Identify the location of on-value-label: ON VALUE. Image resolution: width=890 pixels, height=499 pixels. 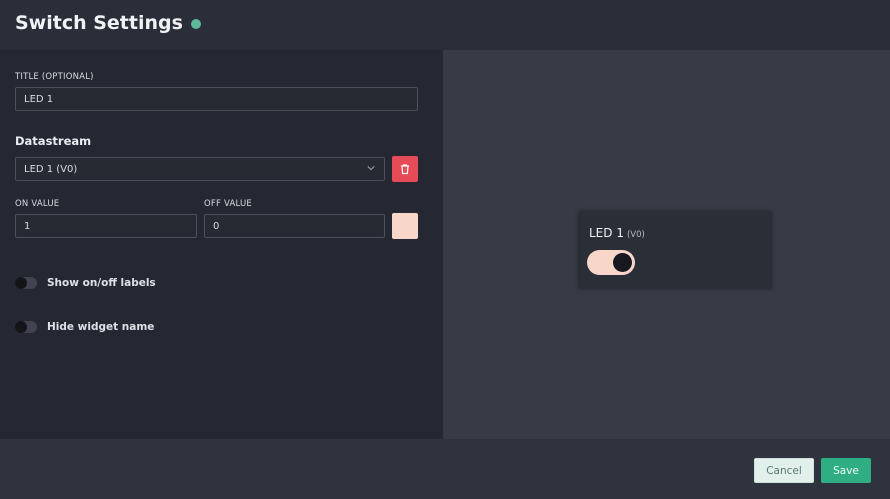
(37, 204).